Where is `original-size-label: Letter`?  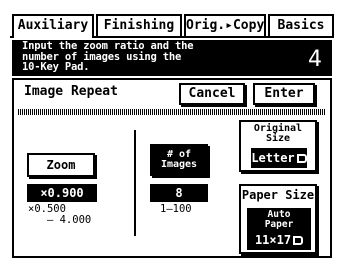 original-size-label: Letter is located at coordinates (273, 158).